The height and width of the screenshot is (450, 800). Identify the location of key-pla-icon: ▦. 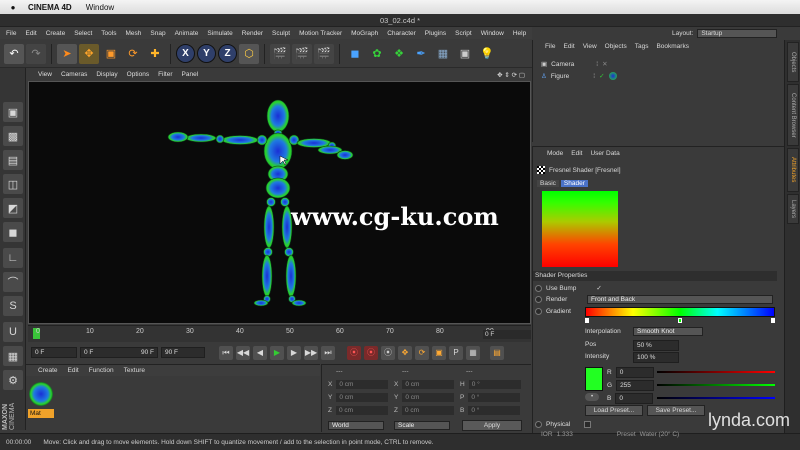
(473, 352).